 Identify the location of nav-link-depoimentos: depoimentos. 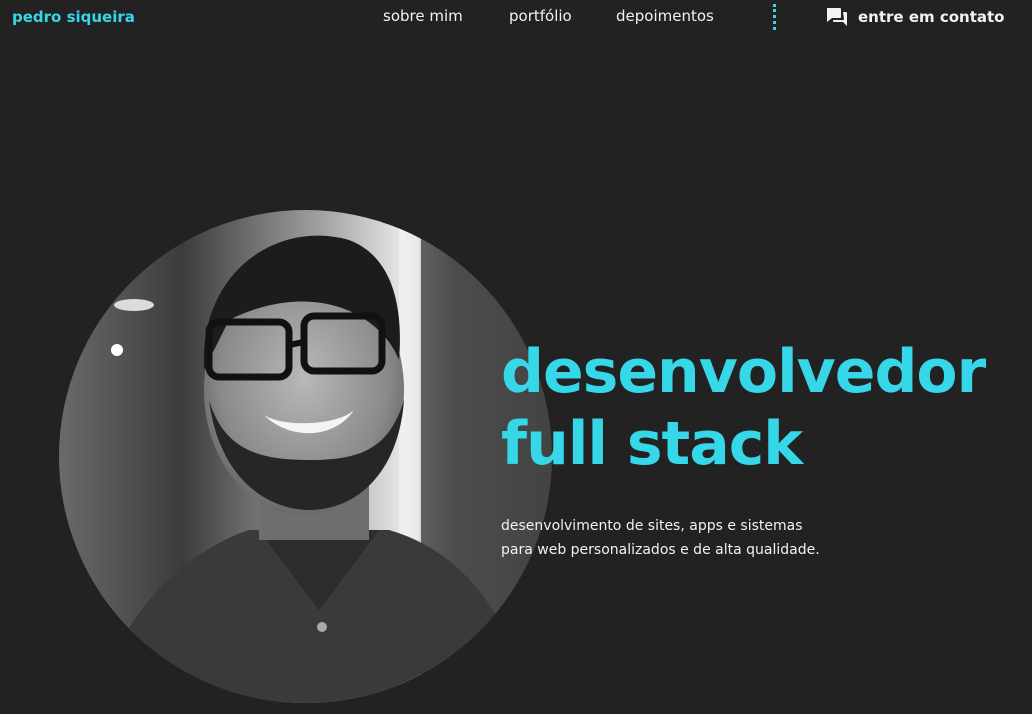
(665, 16).